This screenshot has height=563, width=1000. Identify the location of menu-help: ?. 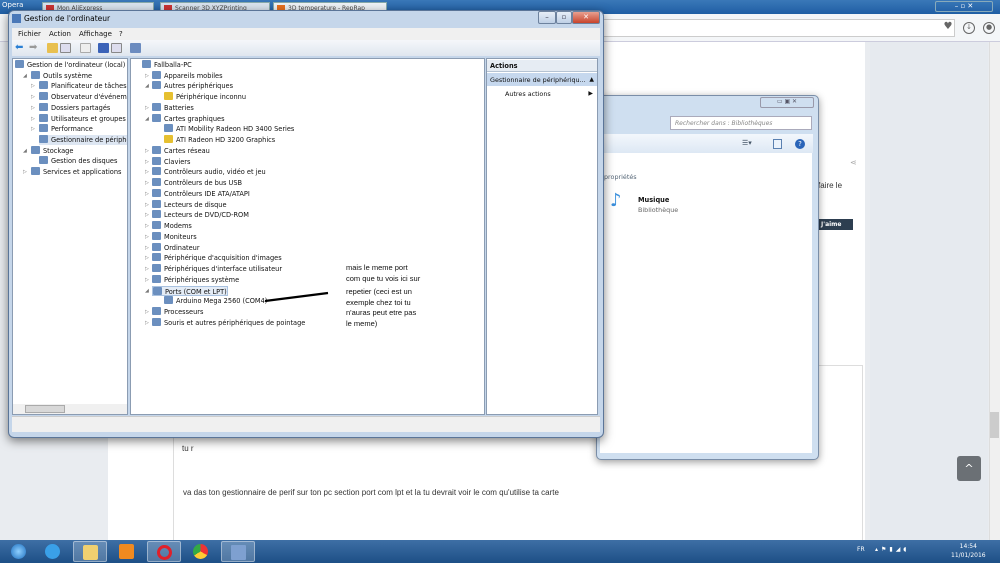
(121, 34).